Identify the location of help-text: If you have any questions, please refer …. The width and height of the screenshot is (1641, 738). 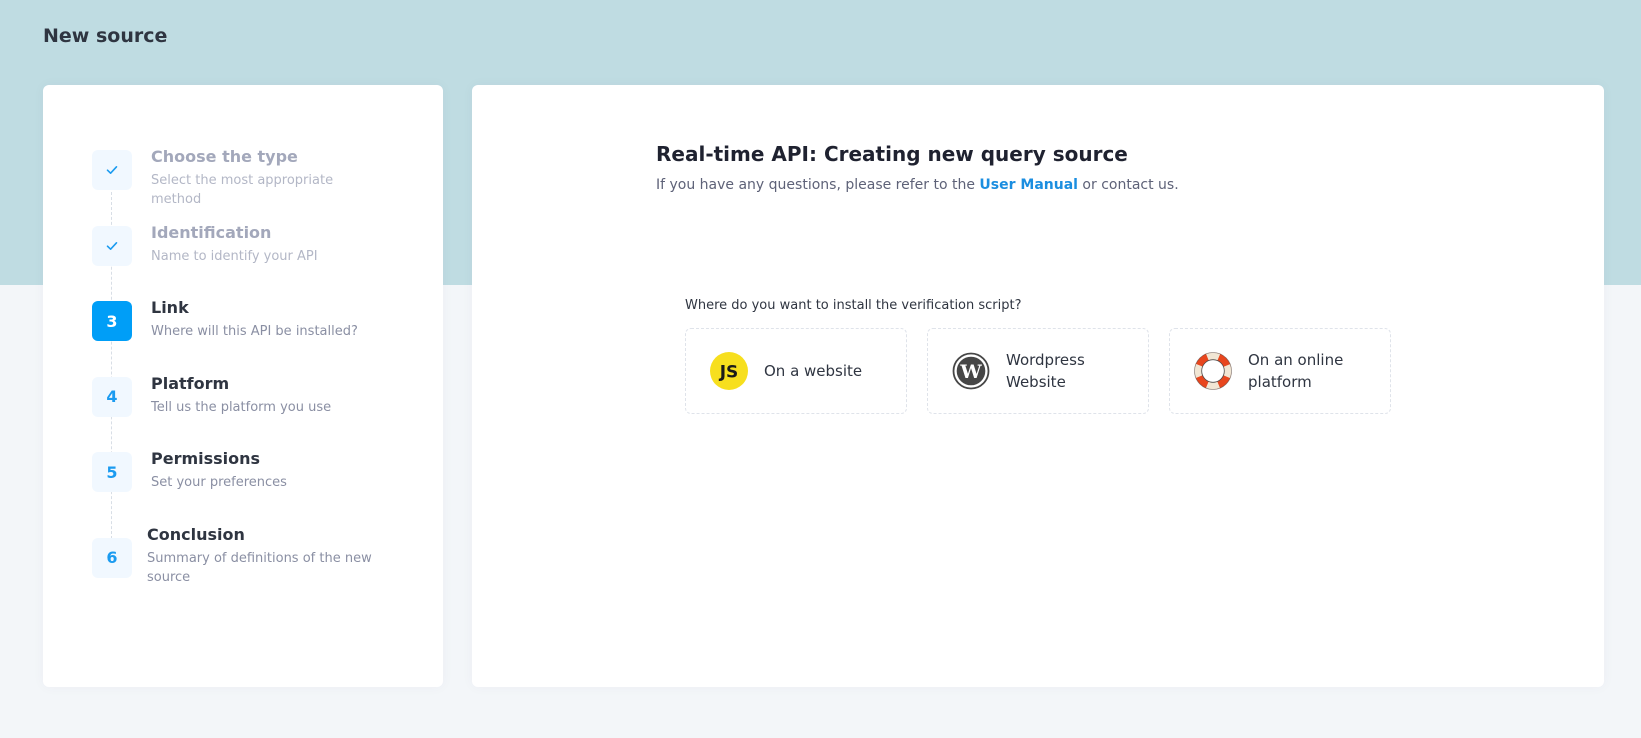
(917, 185).